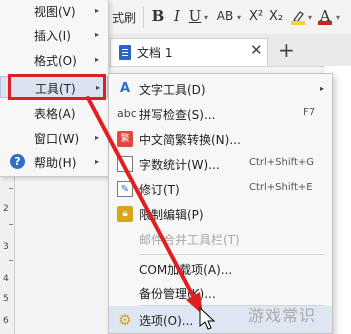 This screenshot has width=351, height=334. I want to click on ruler-number: 6, so click(6, 321).